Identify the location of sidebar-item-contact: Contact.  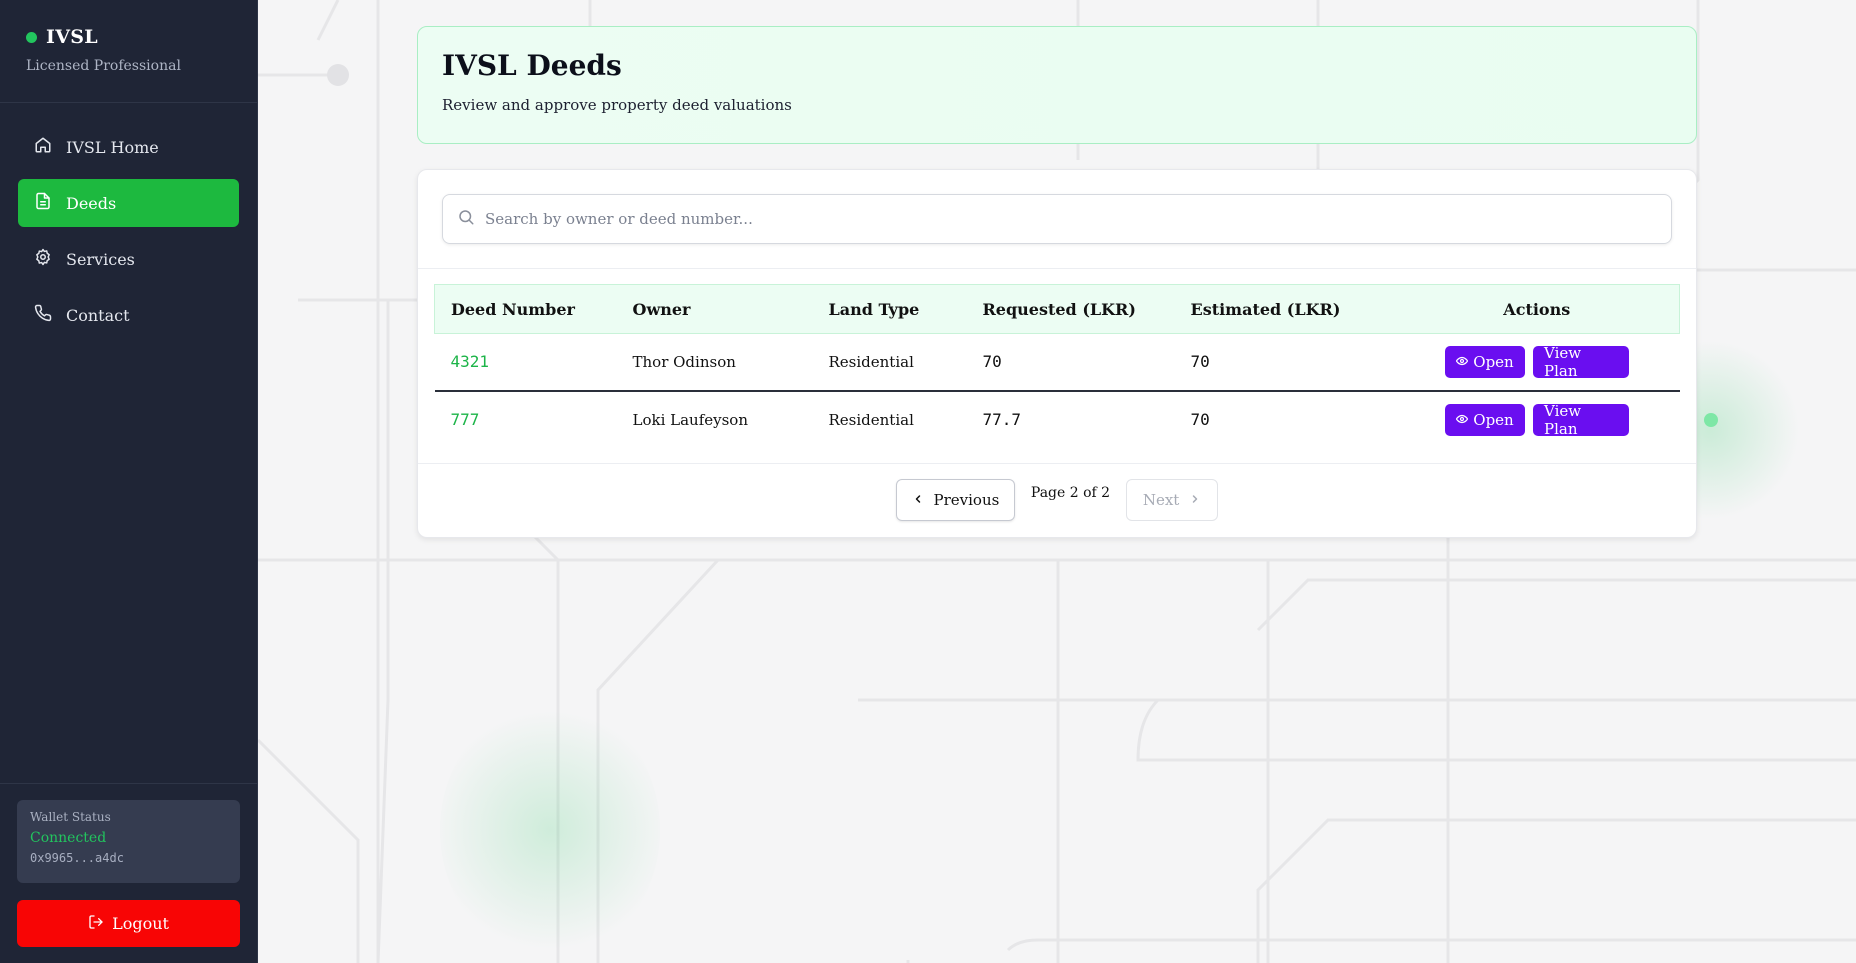
(128, 315).